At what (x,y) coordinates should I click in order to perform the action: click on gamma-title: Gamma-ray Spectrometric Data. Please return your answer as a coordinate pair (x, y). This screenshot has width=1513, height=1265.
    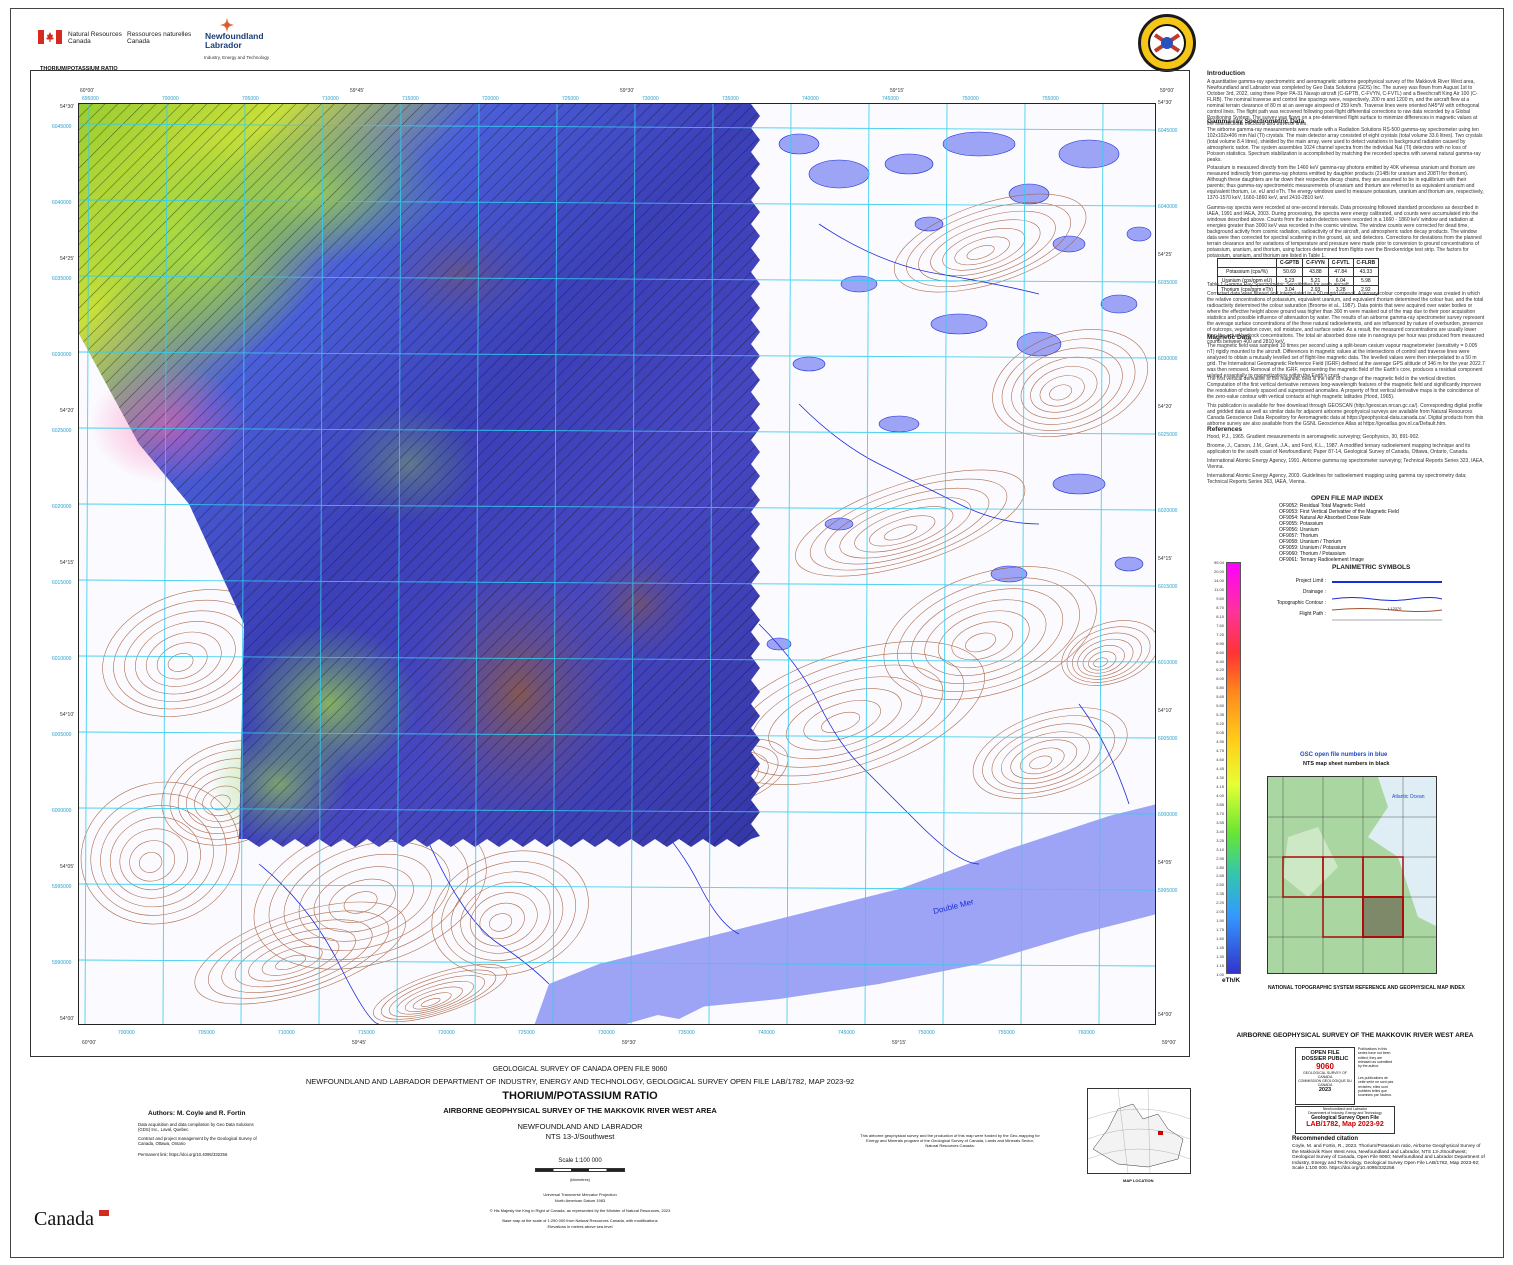
    Looking at the image, I should click on (1256, 121).